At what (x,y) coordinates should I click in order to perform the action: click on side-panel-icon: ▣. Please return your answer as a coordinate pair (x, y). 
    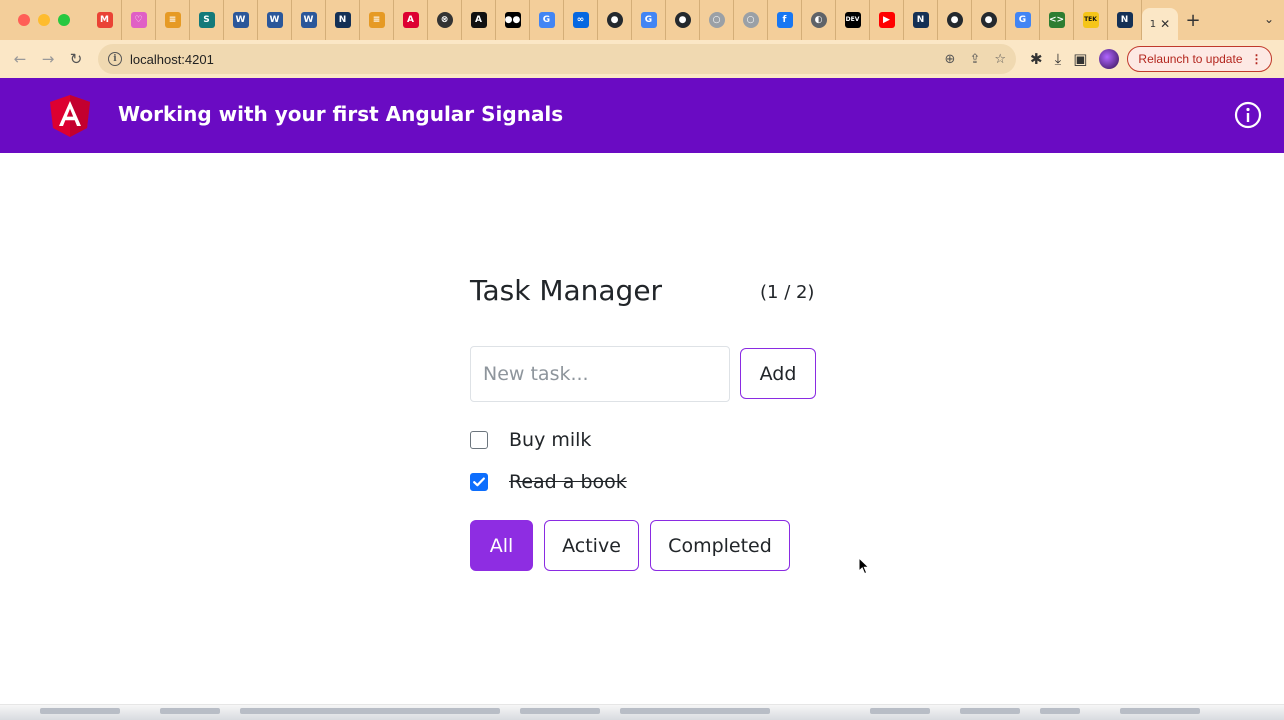
    Looking at the image, I should click on (1080, 59).